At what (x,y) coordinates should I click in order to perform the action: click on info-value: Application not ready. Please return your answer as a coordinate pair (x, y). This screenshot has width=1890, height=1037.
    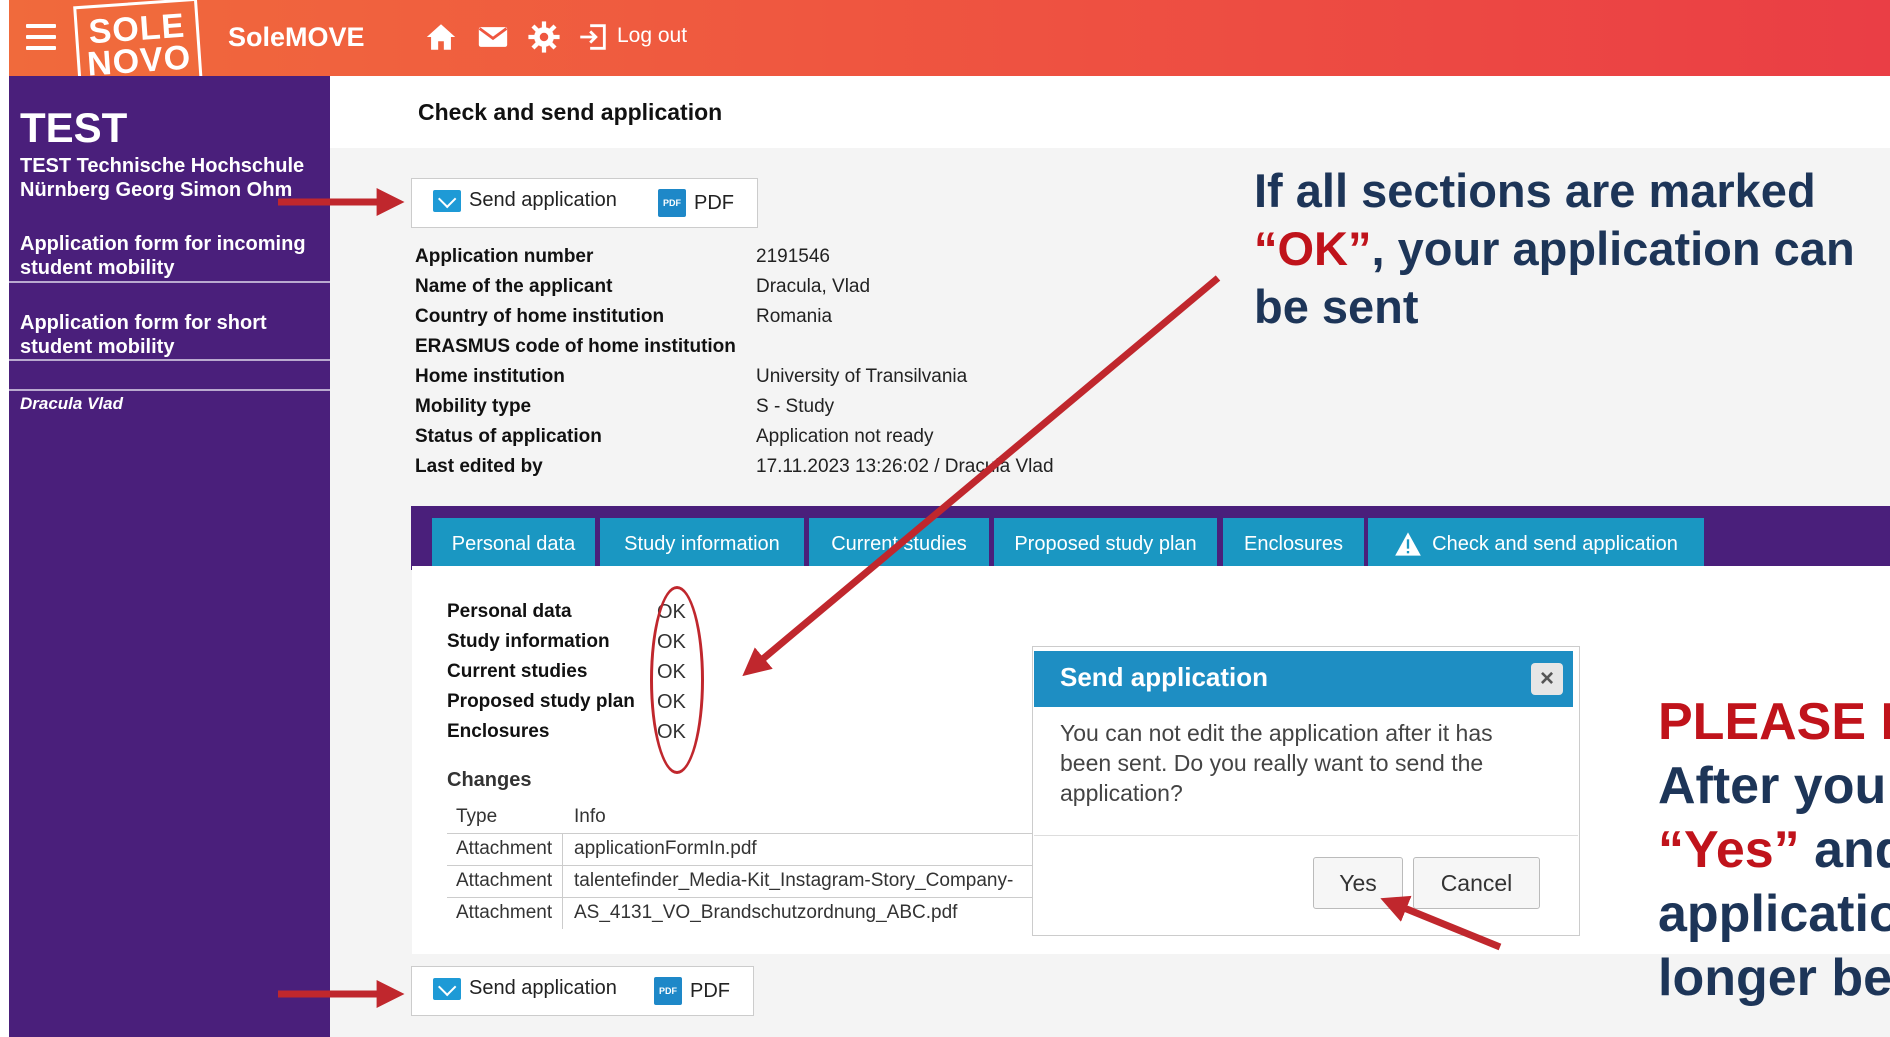
    Looking at the image, I should click on (845, 436).